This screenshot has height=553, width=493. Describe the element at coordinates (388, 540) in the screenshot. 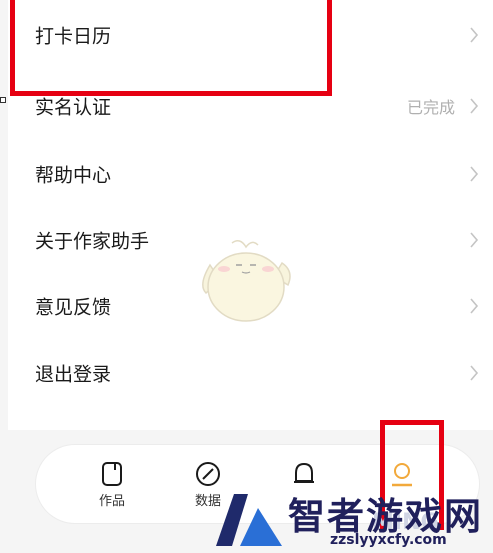

I see `watermark-url: zzslyyxcfy.com` at that location.